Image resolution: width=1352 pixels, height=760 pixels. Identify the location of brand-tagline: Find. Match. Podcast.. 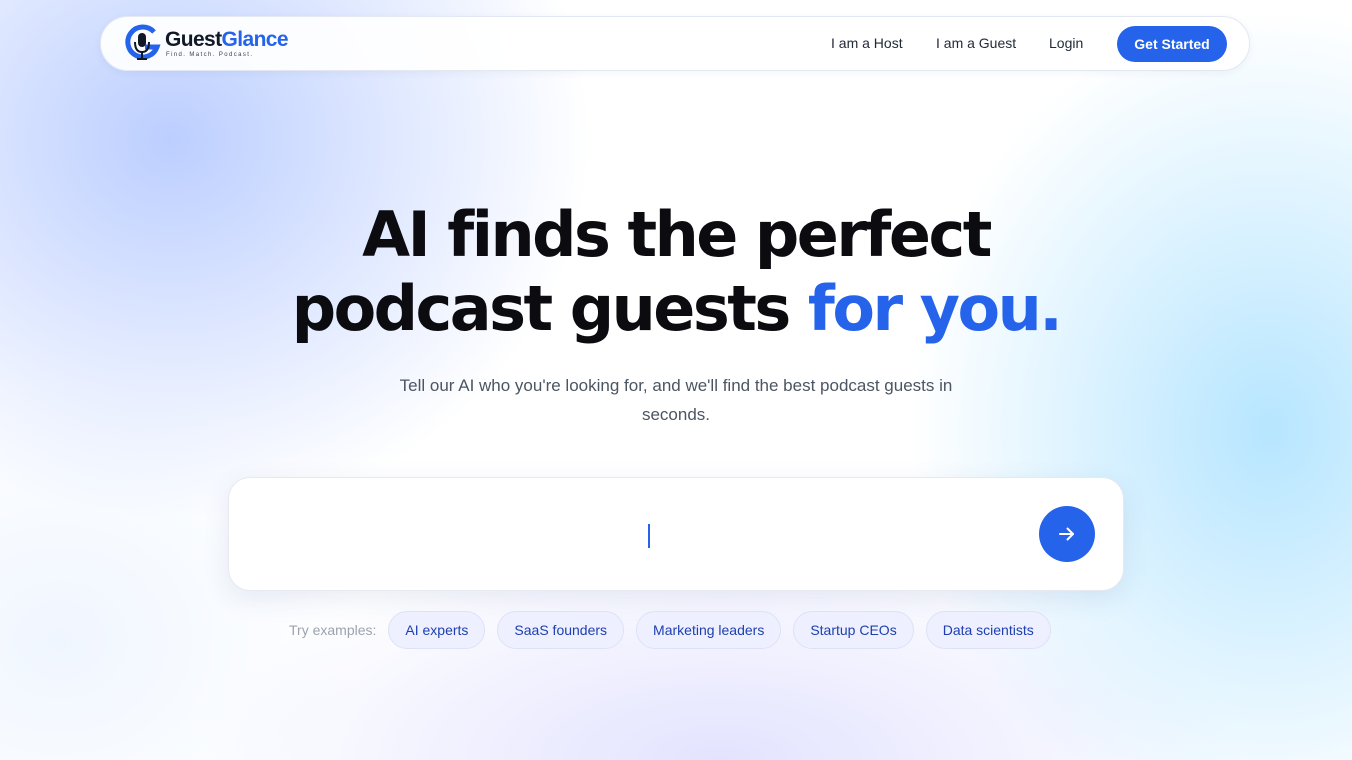
(210, 54).